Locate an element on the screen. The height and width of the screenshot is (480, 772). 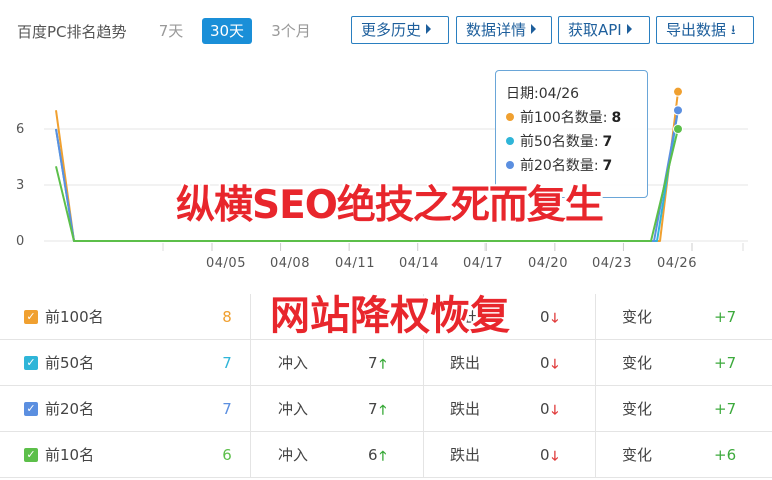
x-tick-label: 04/11 is located at coordinates (355, 263).